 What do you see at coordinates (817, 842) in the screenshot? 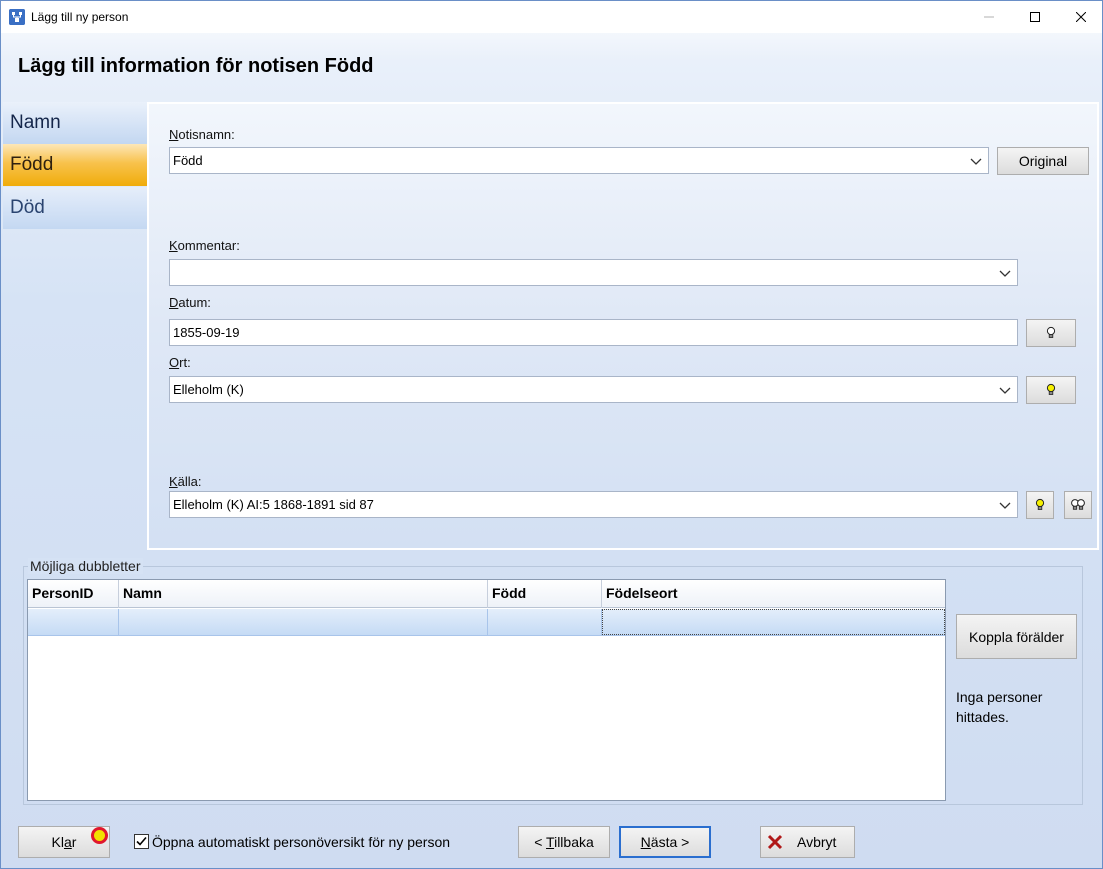
I see `cancel-button-label: Avbryt` at bounding box center [817, 842].